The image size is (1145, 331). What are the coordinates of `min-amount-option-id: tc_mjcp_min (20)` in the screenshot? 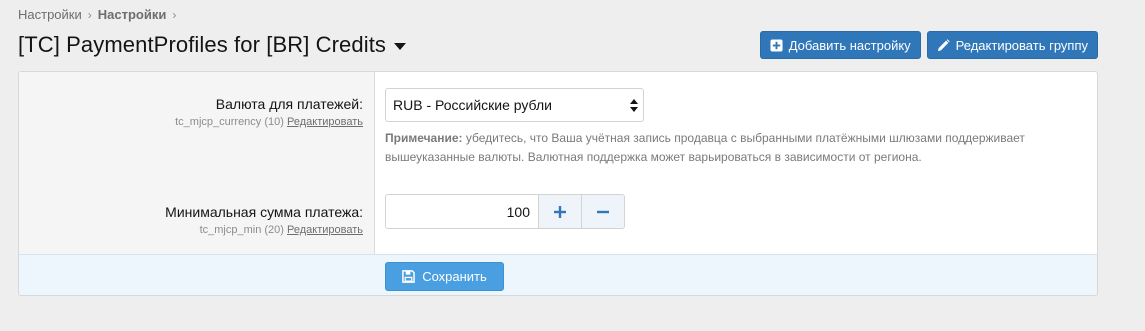 It's located at (241, 230).